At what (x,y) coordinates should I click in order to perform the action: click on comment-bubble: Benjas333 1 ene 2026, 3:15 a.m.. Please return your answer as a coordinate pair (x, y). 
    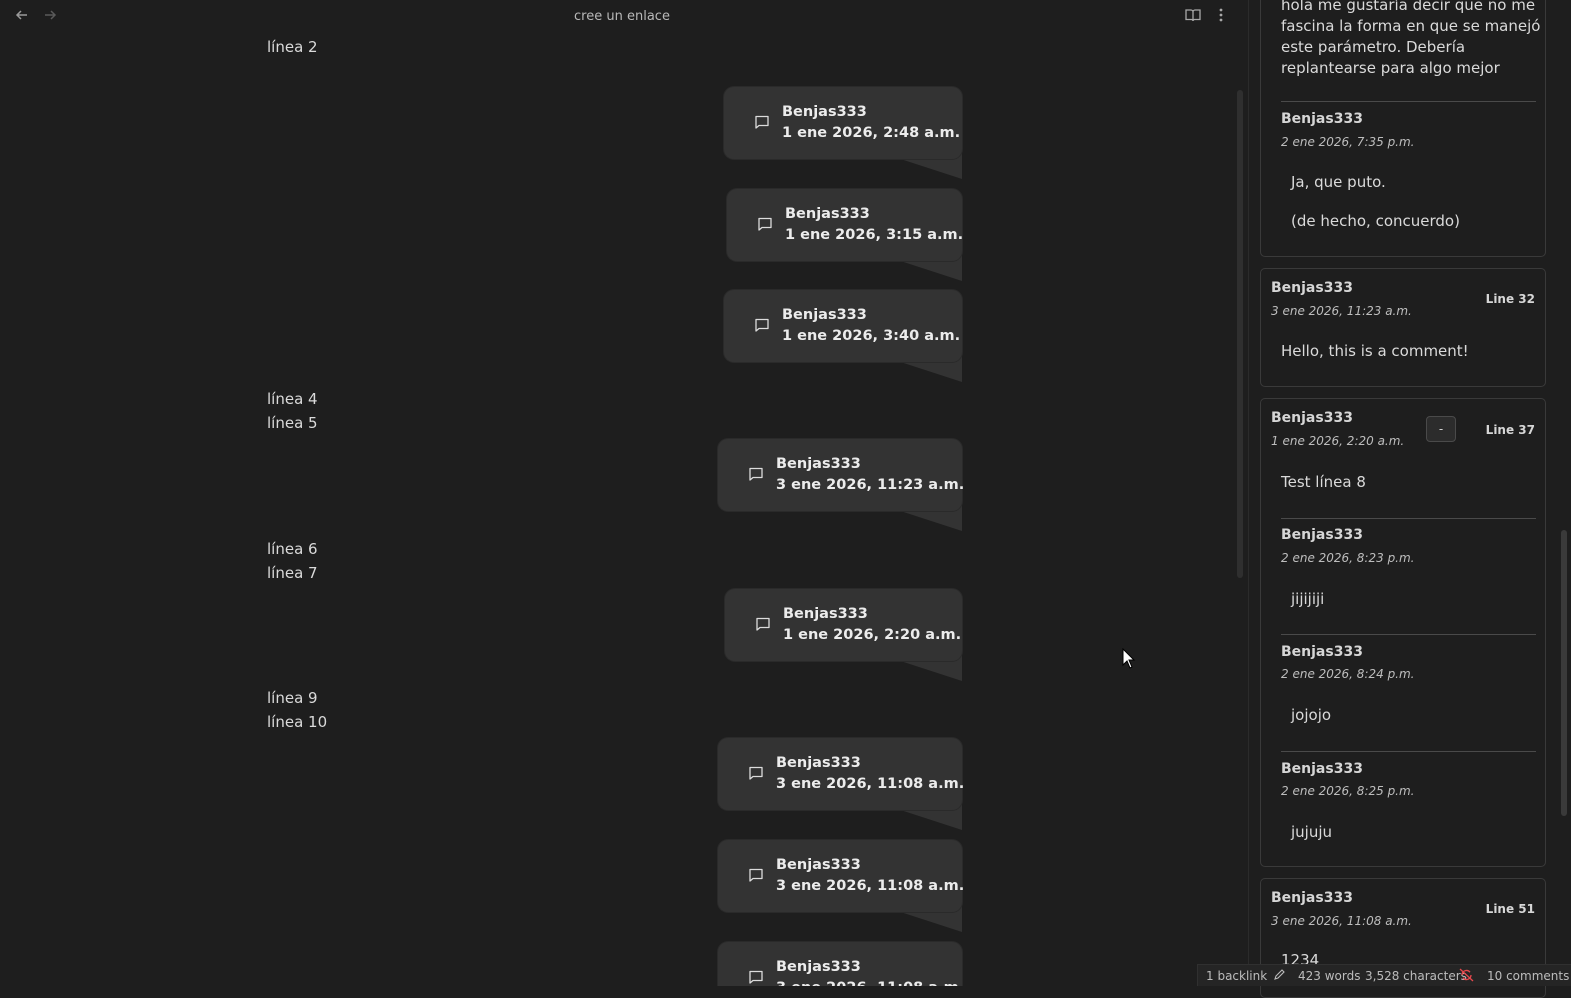
    Looking at the image, I should click on (845, 235).